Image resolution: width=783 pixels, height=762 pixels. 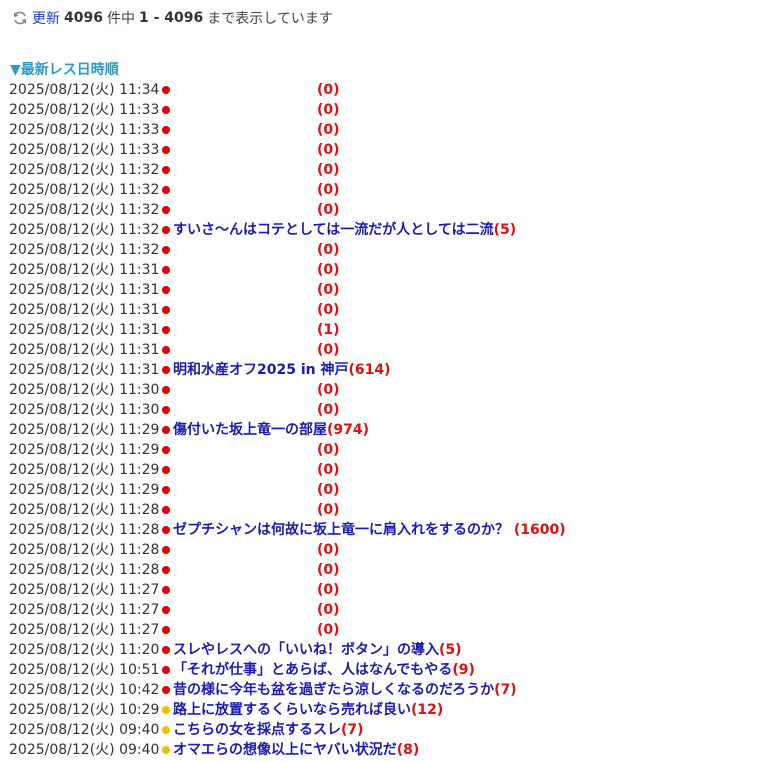 I want to click on total-count: 4096, so click(x=83, y=18).